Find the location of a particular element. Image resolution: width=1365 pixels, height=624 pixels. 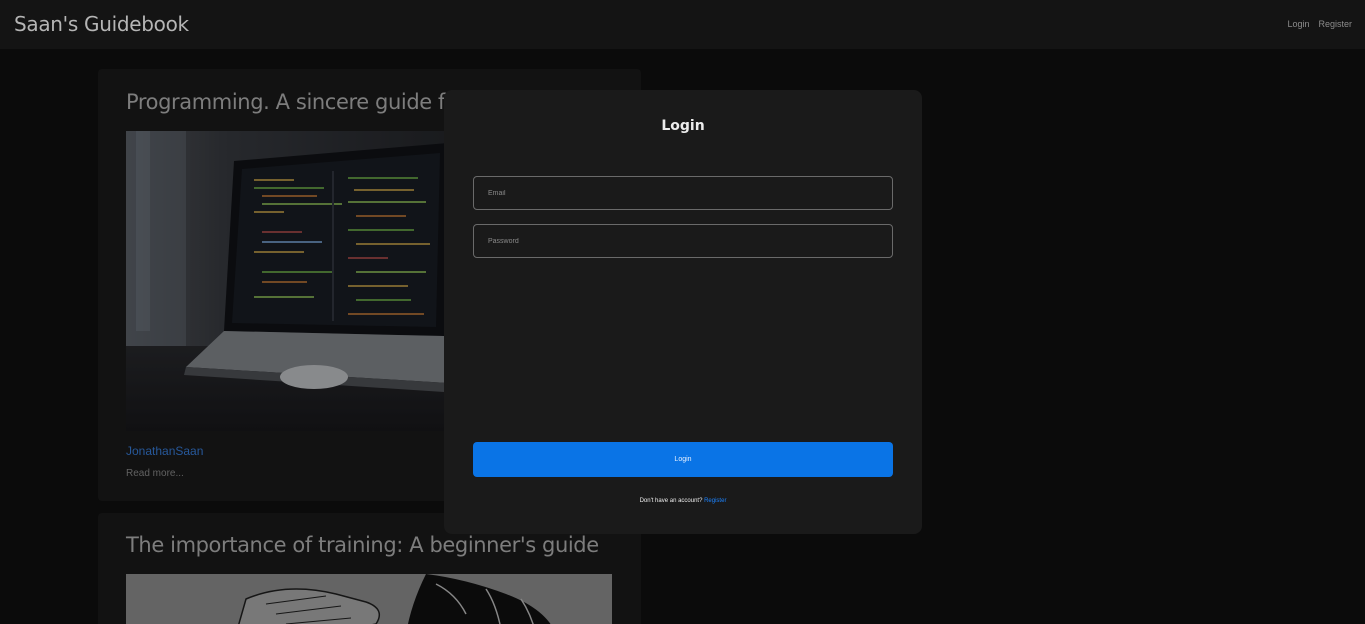

register-prompt-text: Don't have an account? is located at coordinates (671, 501).